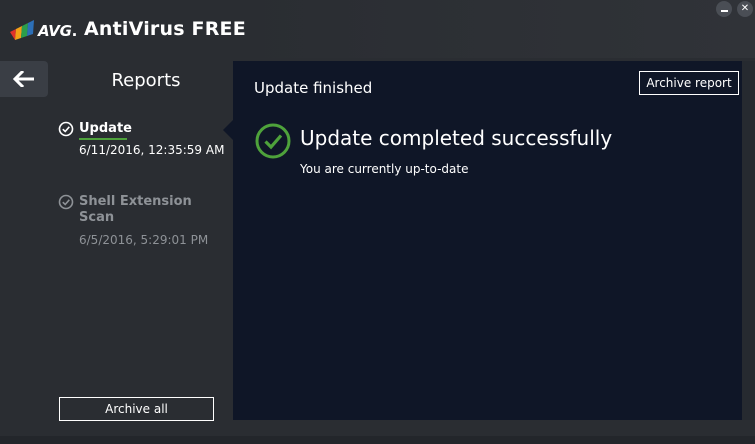 Image resolution: width=755 pixels, height=444 pixels. I want to click on close-icon: ✕, so click(745, 8).